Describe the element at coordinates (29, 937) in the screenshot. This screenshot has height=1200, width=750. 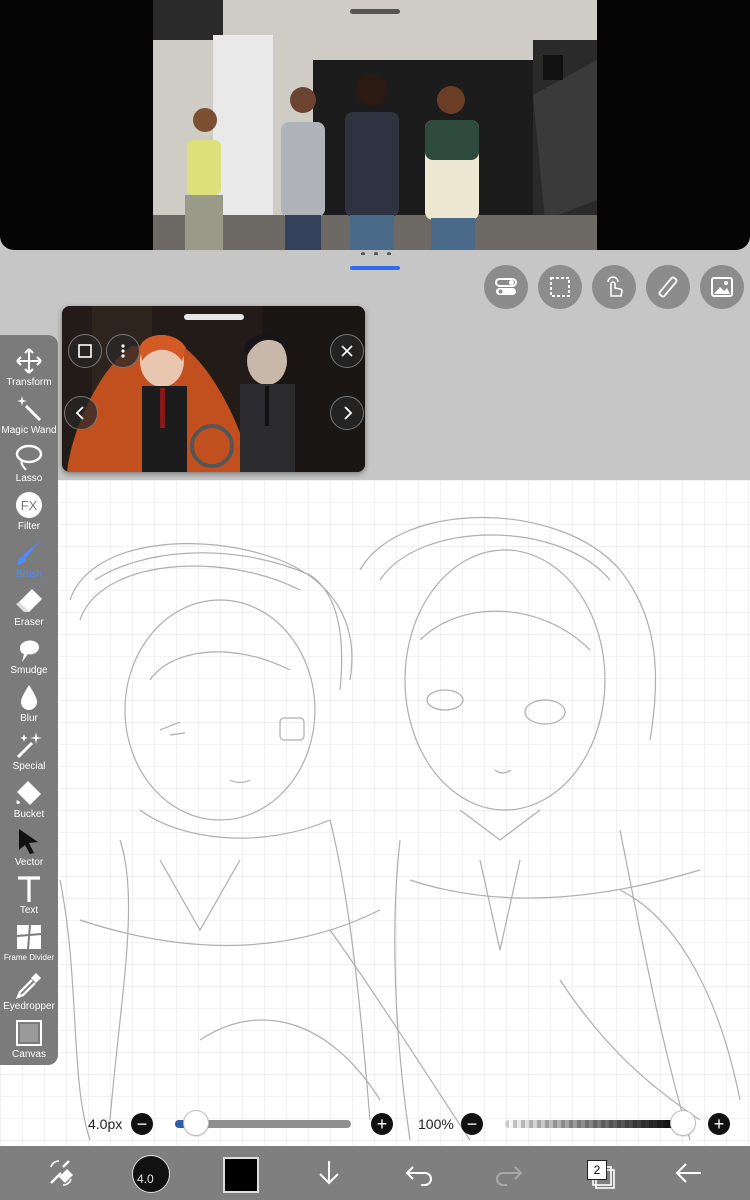
I see `frame-divider-icon` at that location.